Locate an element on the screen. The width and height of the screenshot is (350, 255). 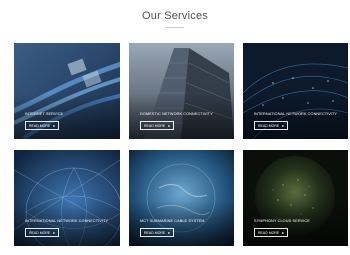
service-title: MCT SUBMARINE CABLE SYSTEM is located at coordinates (172, 221).